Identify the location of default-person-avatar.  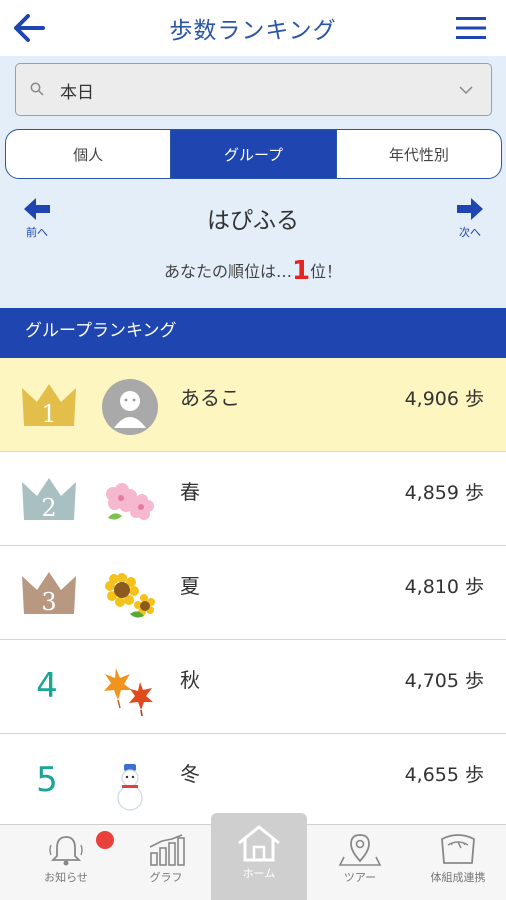
(130, 407).